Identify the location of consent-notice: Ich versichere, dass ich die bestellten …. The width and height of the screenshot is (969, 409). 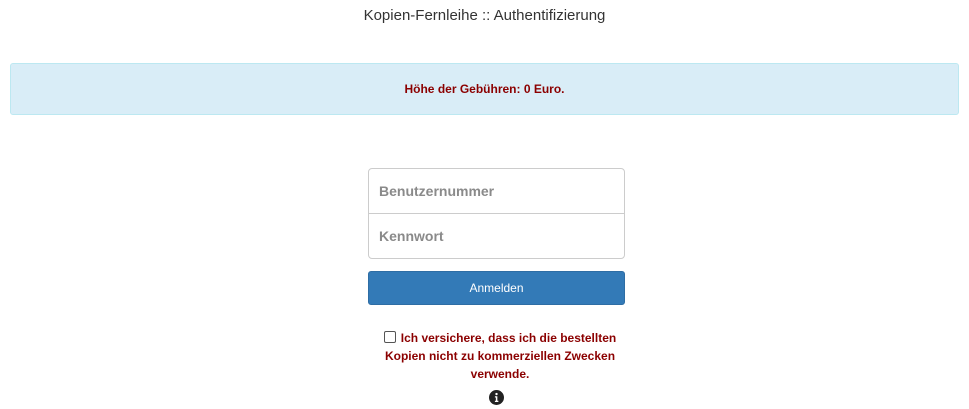
(500, 356).